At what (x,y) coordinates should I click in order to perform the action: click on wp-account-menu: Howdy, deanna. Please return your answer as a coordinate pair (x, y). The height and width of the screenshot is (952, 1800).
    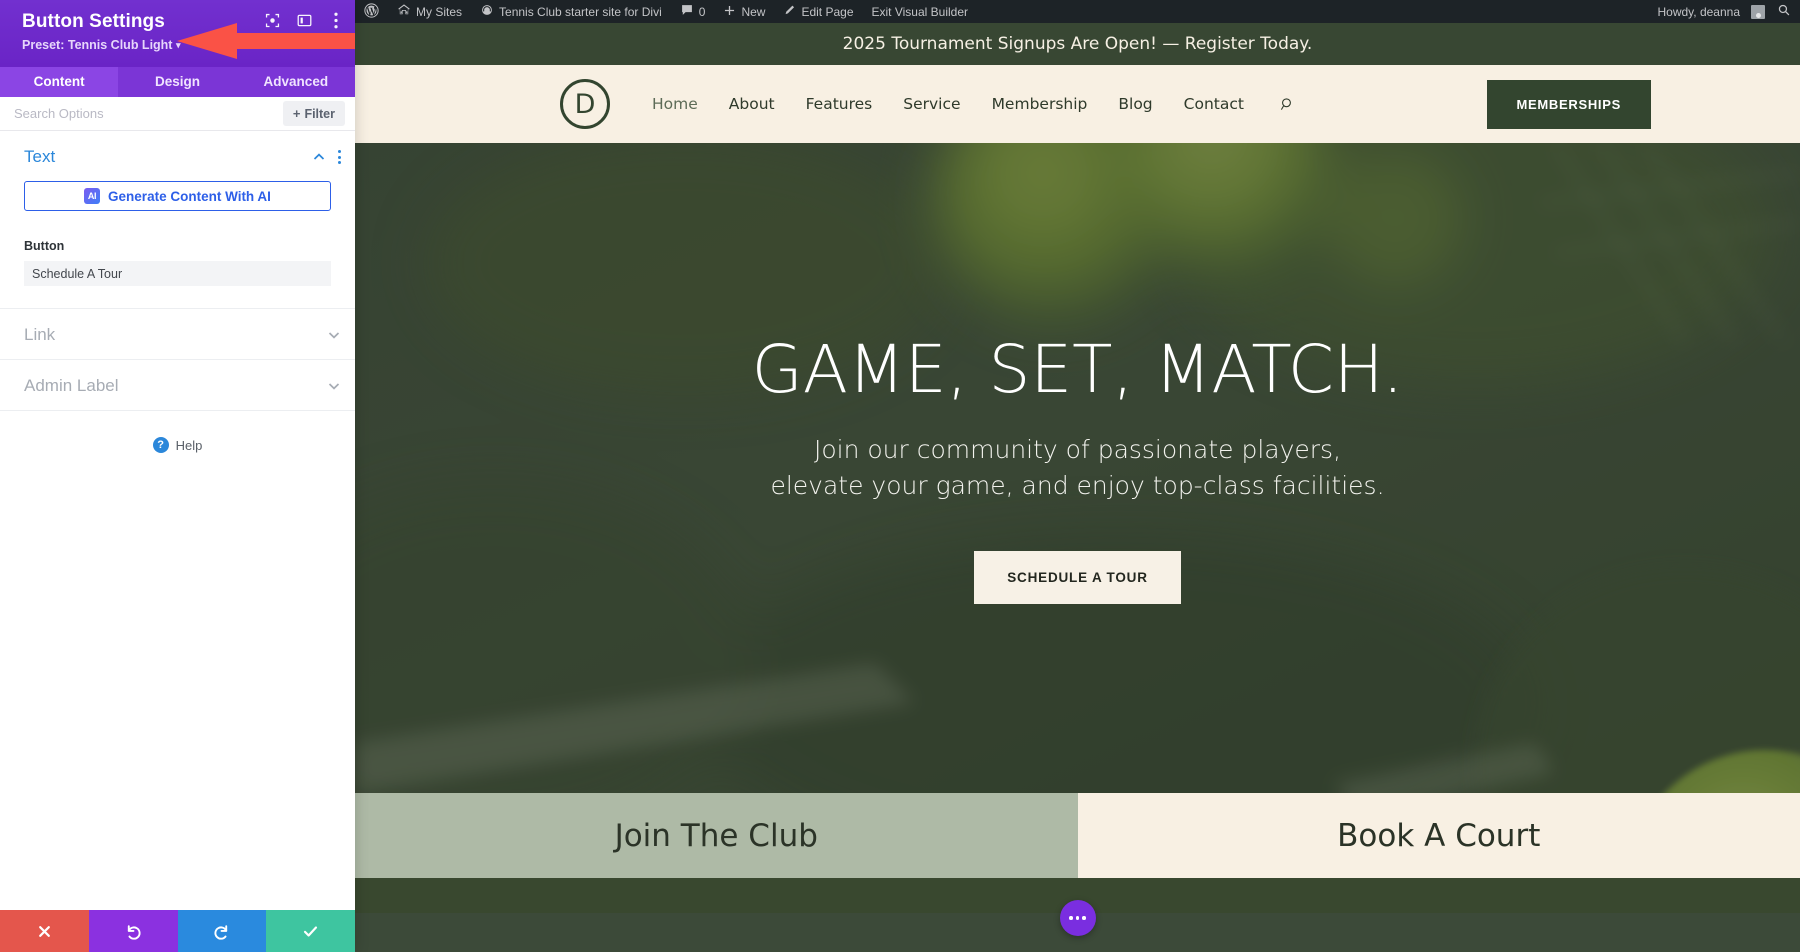
    Looking at the image, I should click on (1709, 11).